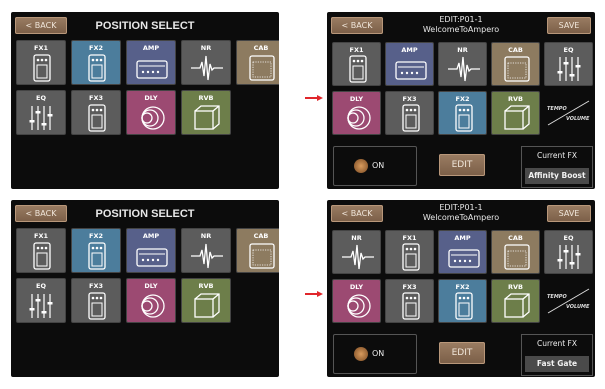 The height and width of the screenshot is (389, 605). I want to click on current-fx-box: Current FX Fast Gate, so click(557, 355).